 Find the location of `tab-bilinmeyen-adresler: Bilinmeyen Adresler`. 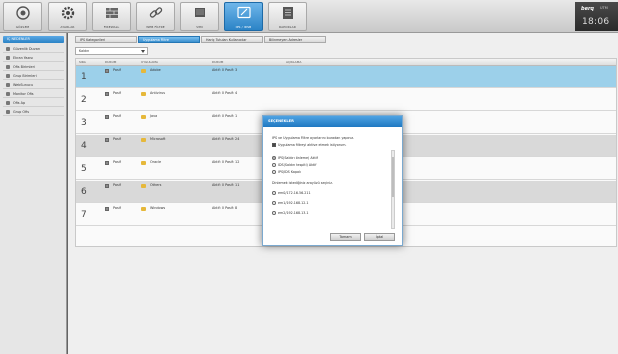

tab-bilinmeyen-adresler: Bilinmeyen Adresler is located at coordinates (295, 39).